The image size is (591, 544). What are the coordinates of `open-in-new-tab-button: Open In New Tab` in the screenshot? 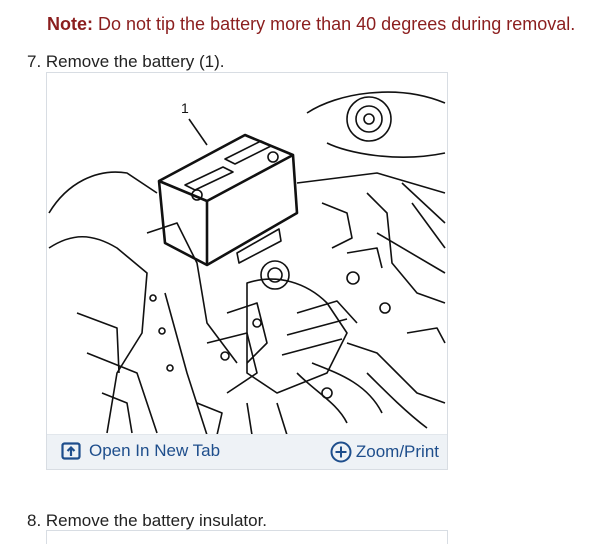 It's located at (140, 451).